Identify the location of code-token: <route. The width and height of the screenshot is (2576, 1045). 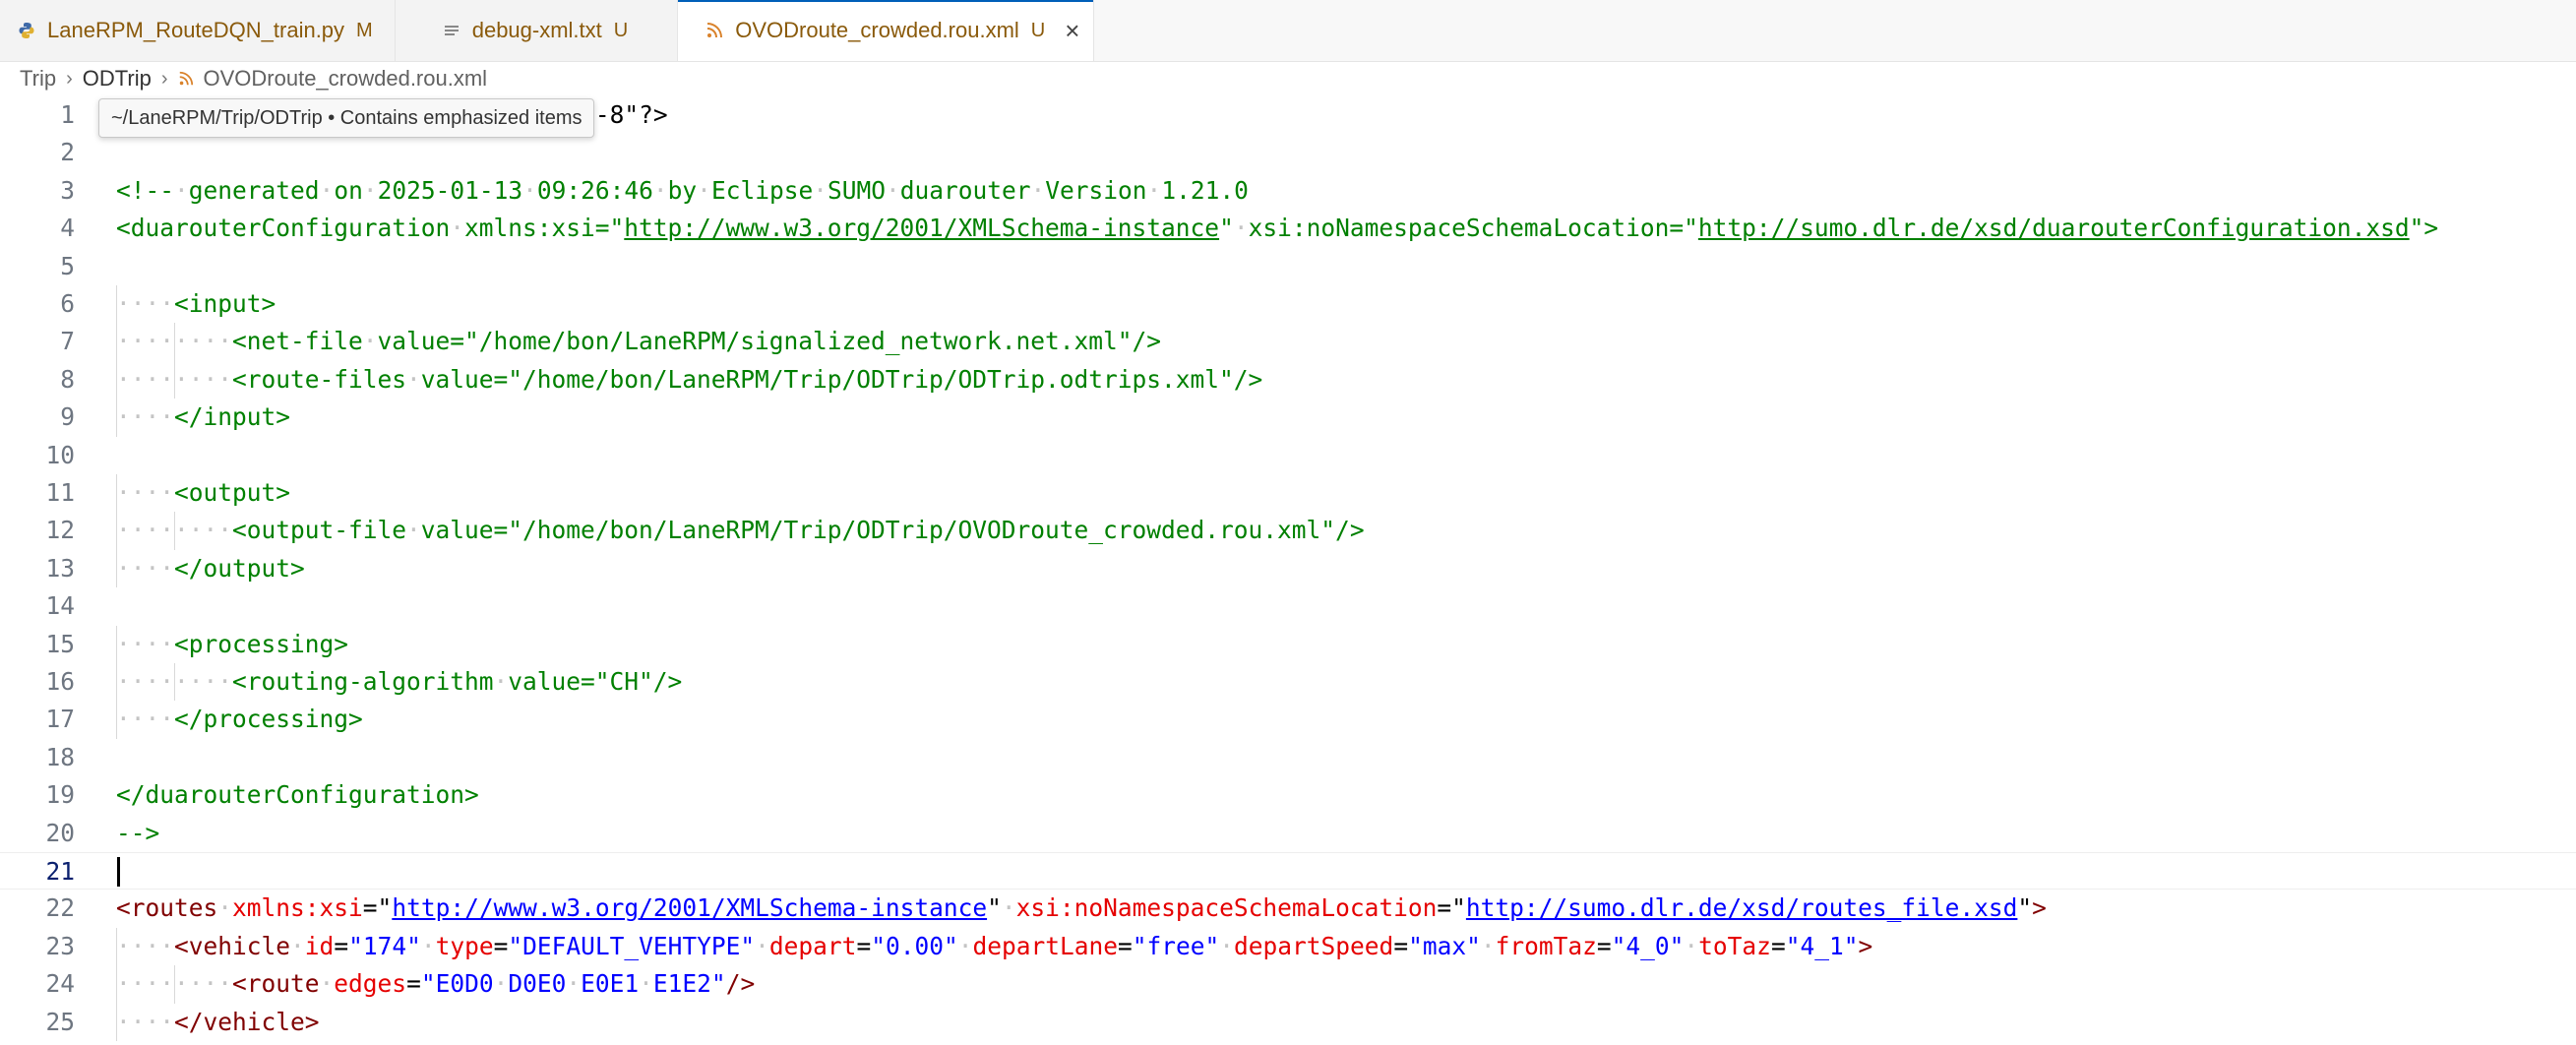
(276, 984).